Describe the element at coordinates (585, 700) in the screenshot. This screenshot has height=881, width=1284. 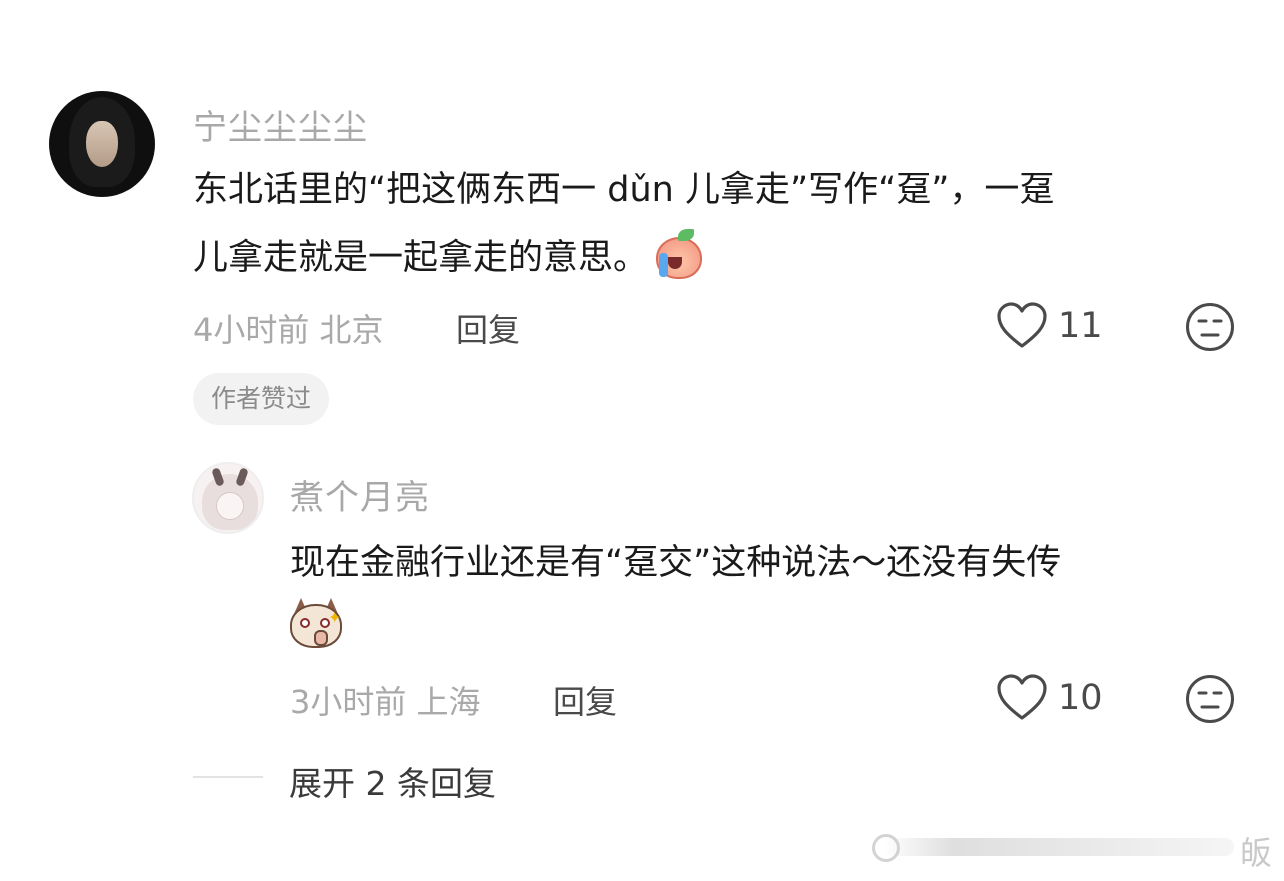
I see `reply-reply-button: 回复` at that location.